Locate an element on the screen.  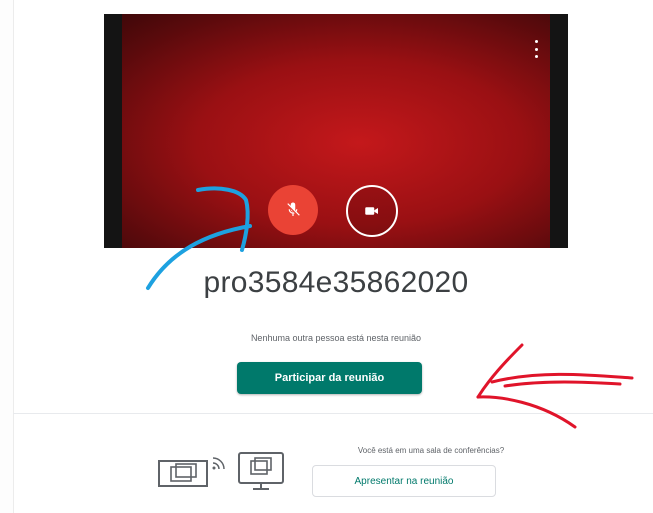
videocam-icon is located at coordinates (371, 211).